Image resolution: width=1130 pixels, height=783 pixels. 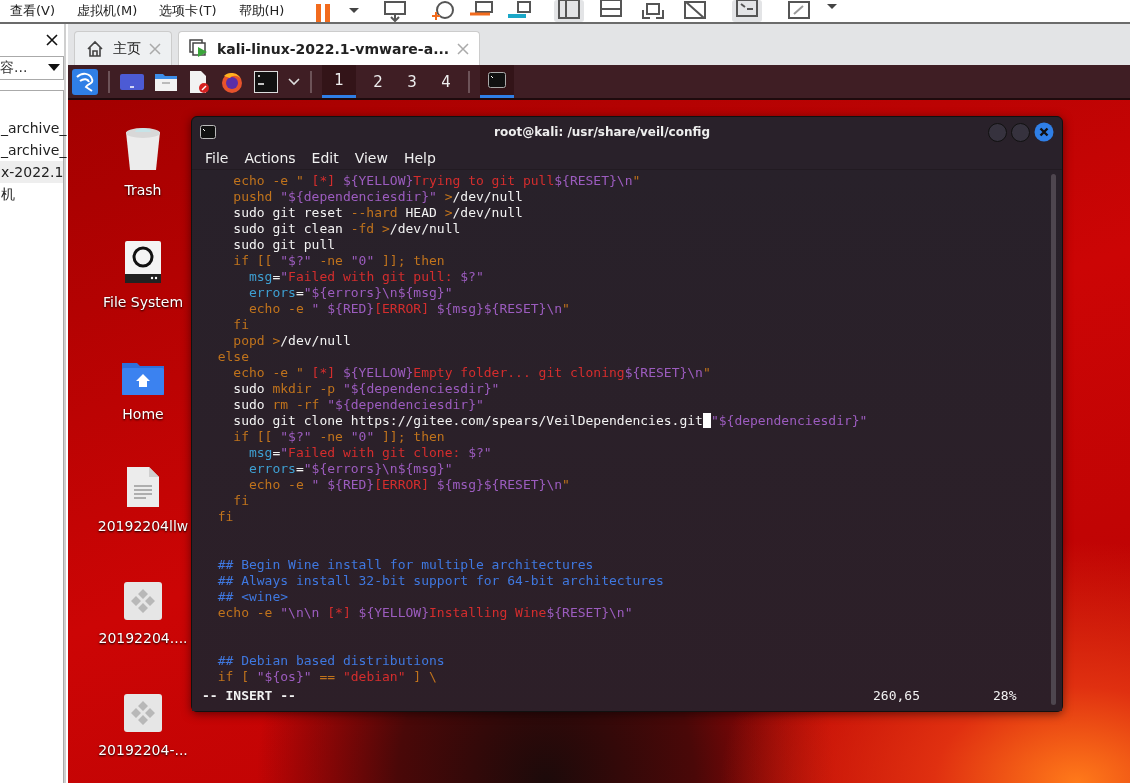 I want to click on home-folder-icon, so click(x=143, y=378).